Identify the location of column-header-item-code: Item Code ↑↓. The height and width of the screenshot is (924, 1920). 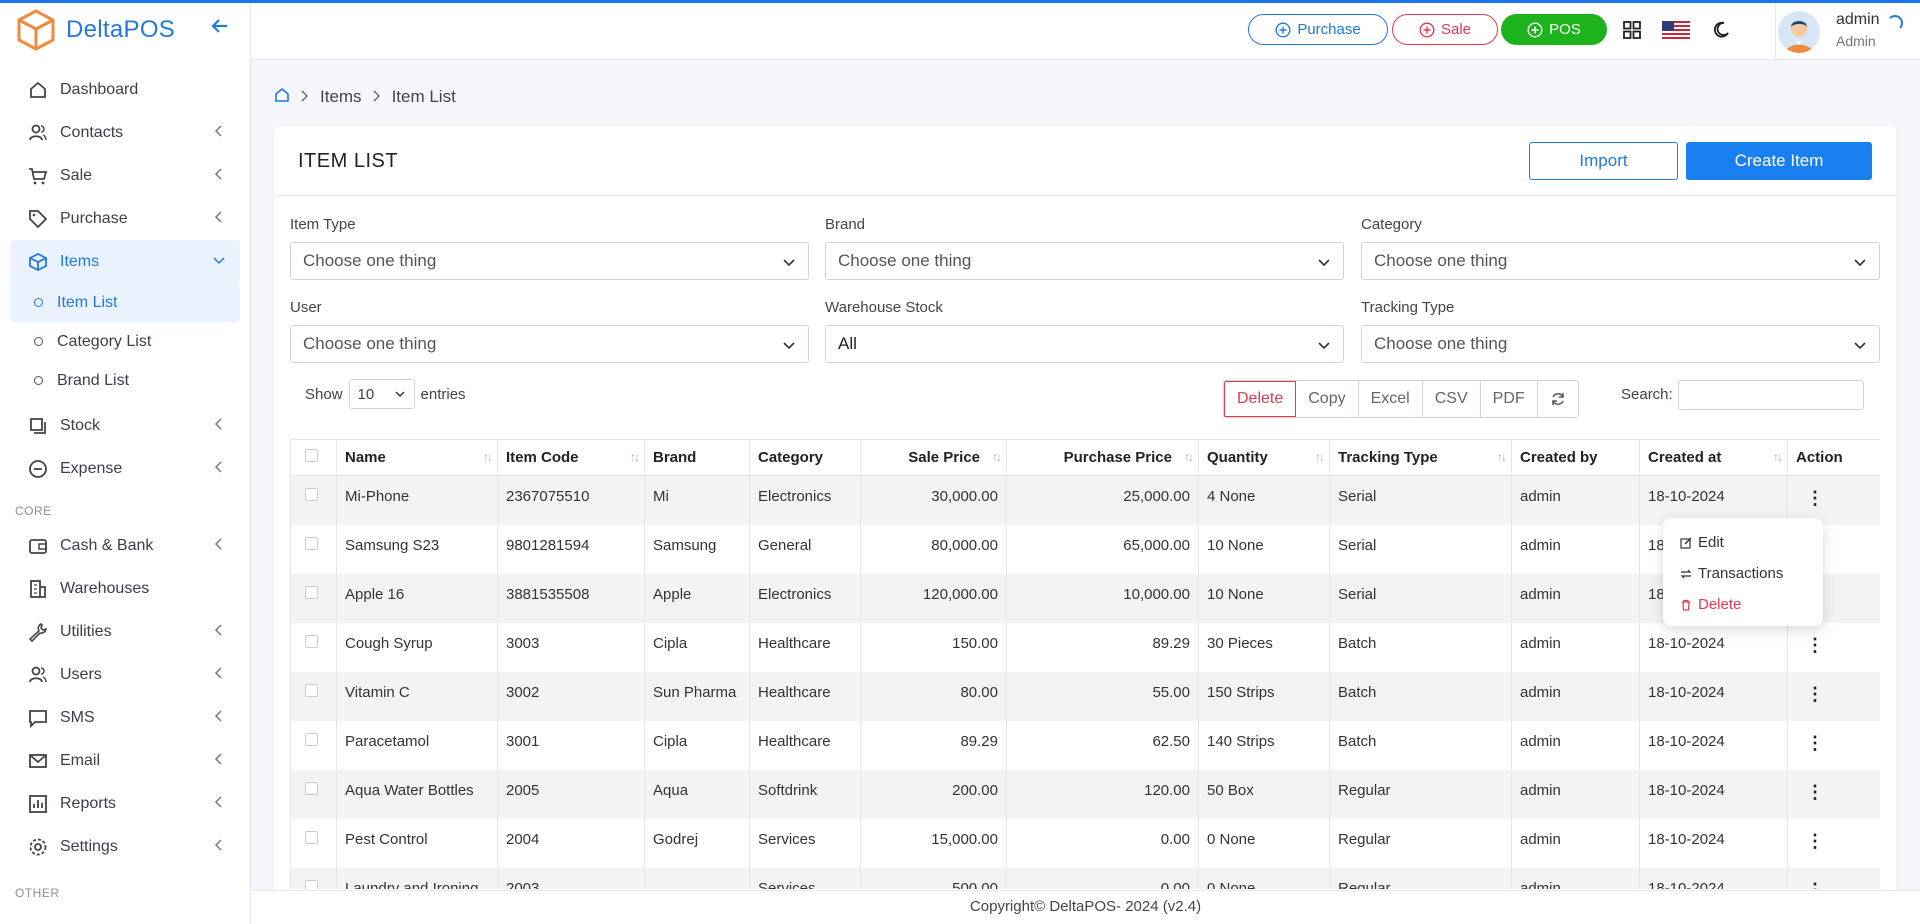
(571, 457).